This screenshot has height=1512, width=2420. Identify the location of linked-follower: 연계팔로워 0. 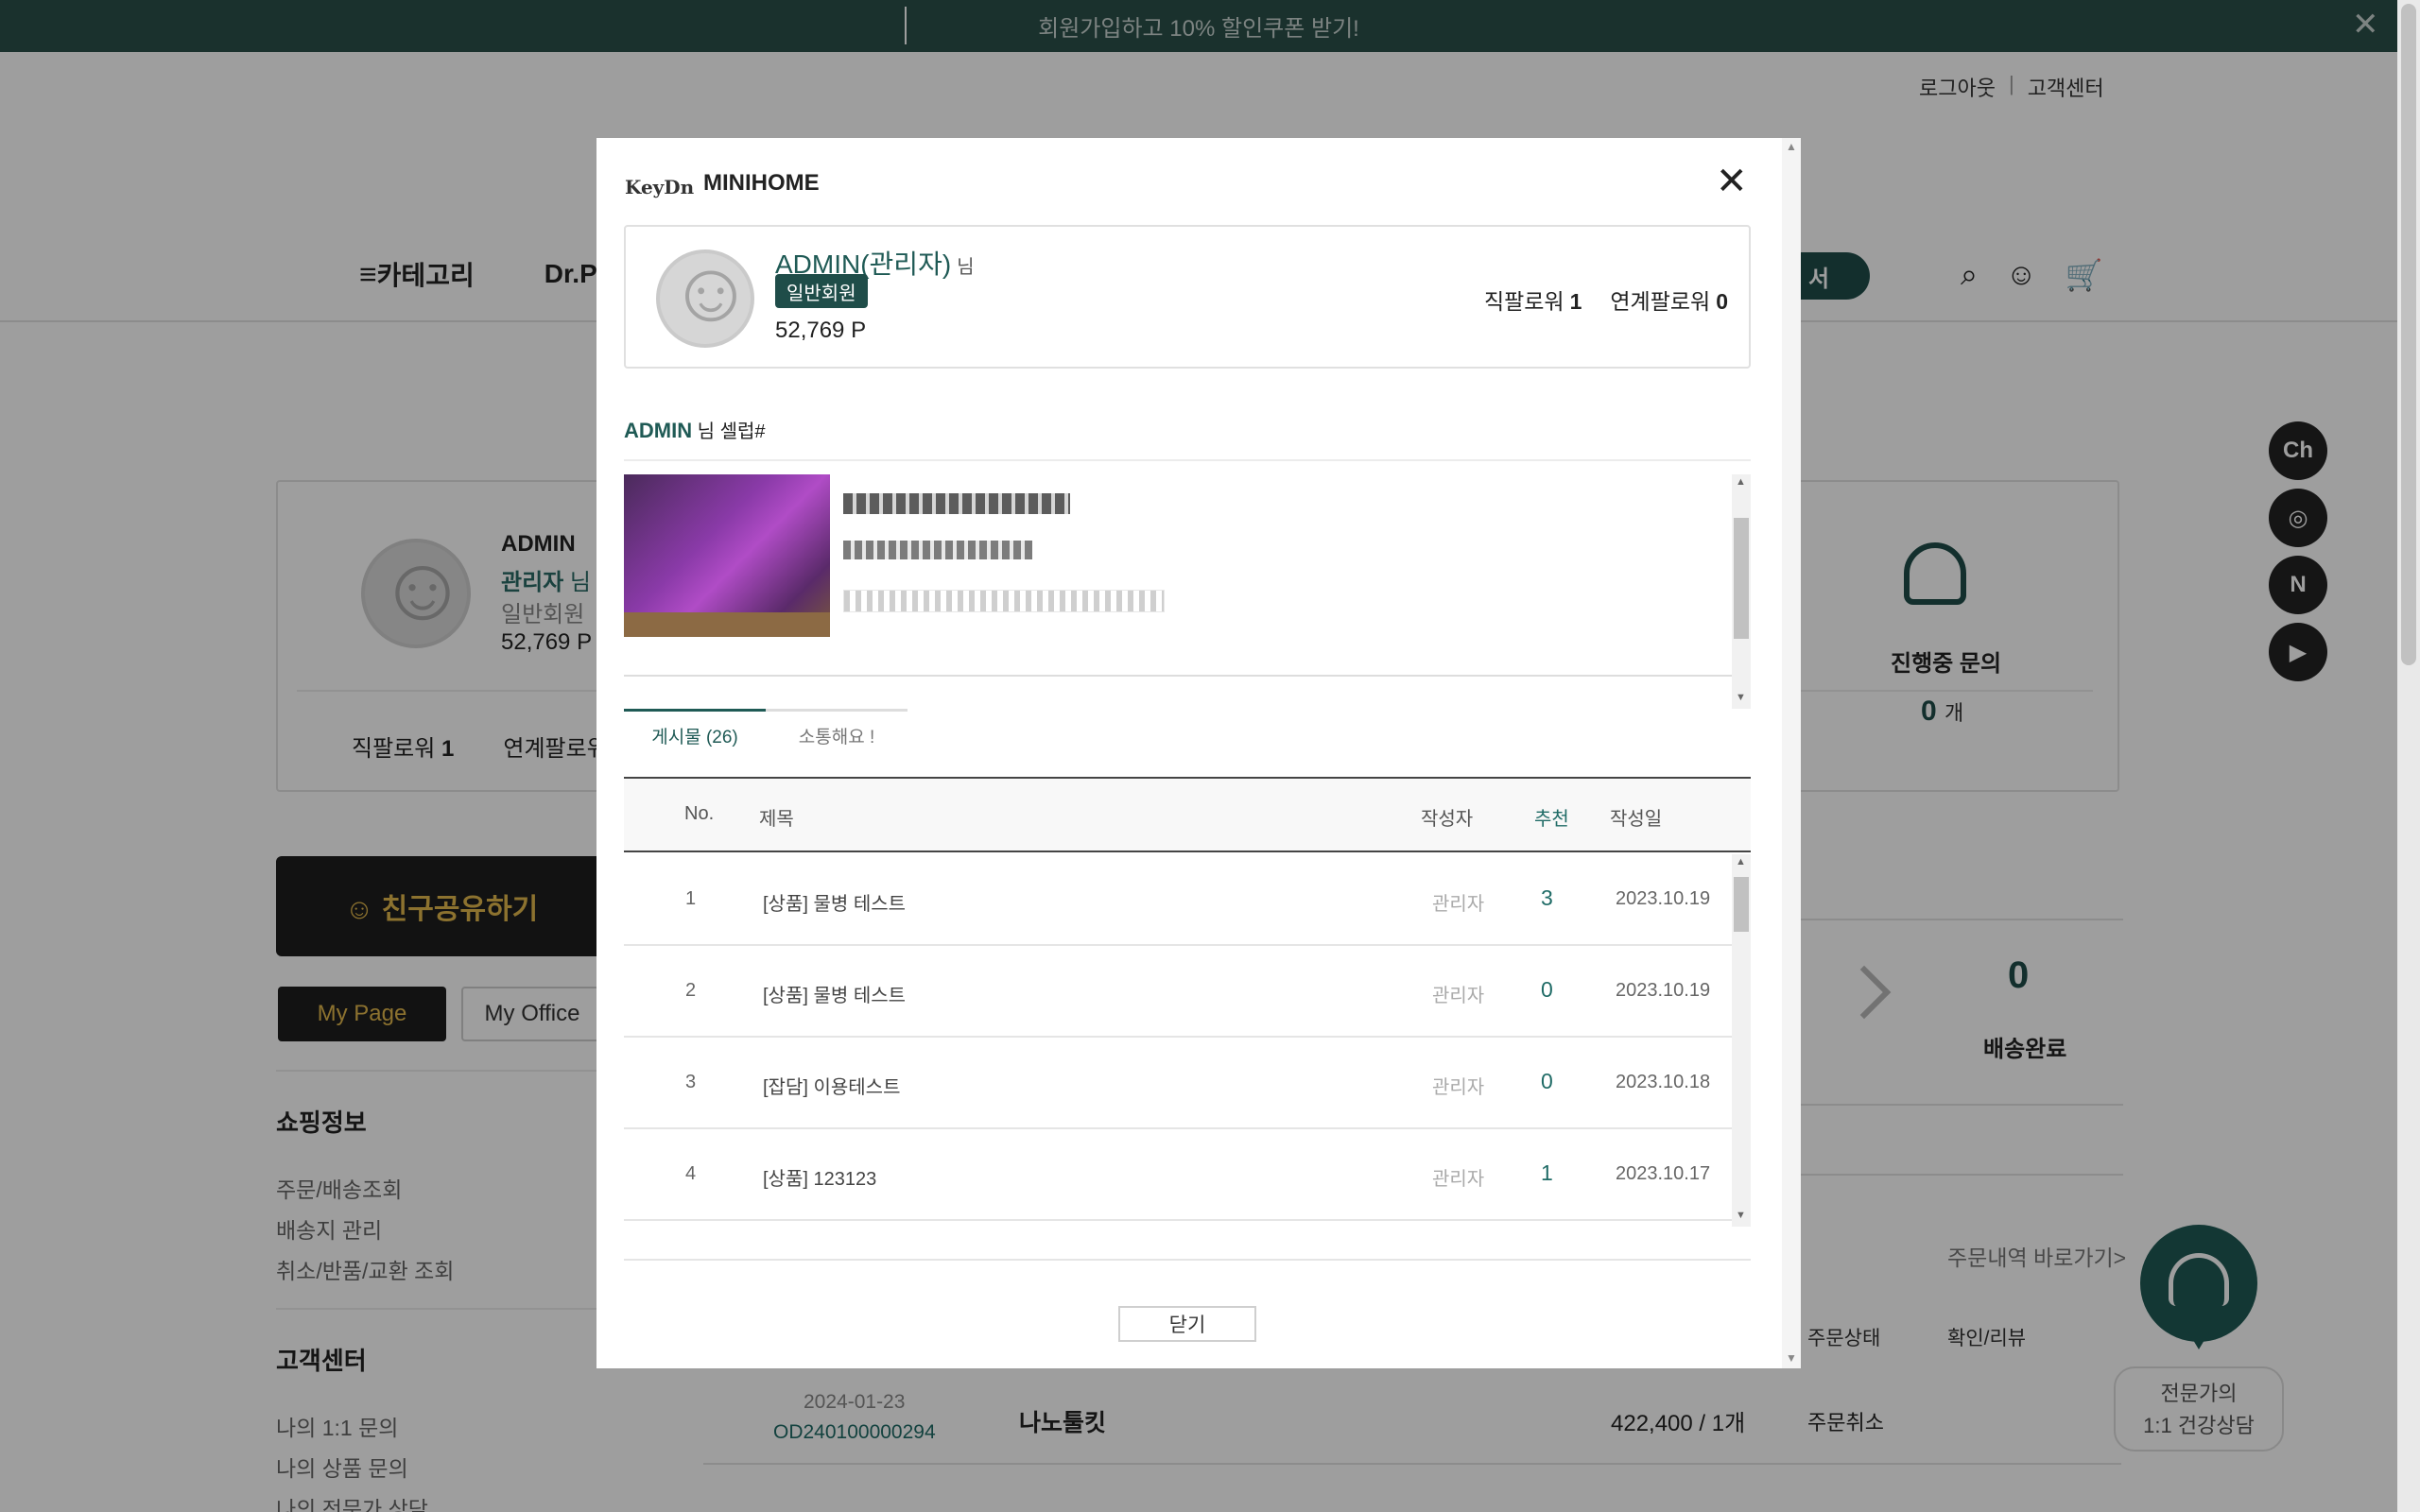
(1669, 300).